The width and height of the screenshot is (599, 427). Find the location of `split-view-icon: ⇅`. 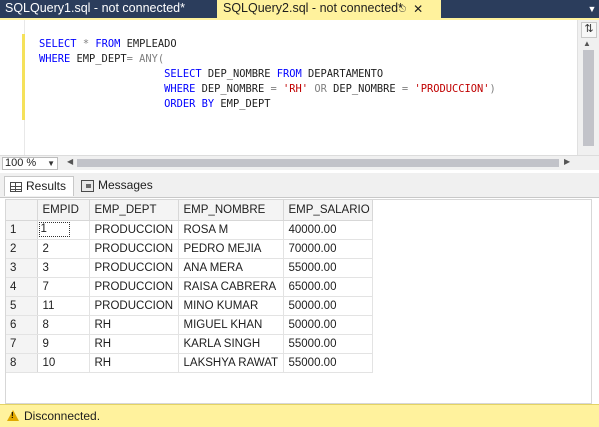

split-view-icon: ⇅ is located at coordinates (589, 30).